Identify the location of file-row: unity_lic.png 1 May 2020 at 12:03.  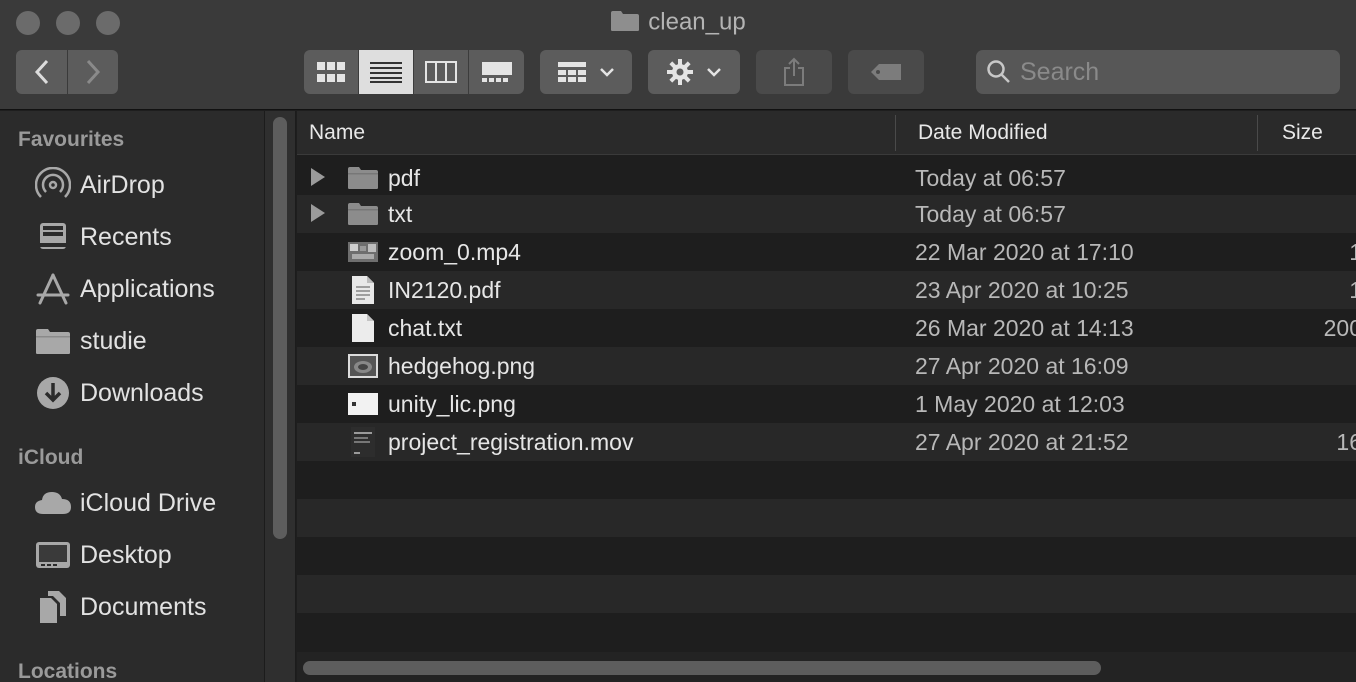
(826, 404).